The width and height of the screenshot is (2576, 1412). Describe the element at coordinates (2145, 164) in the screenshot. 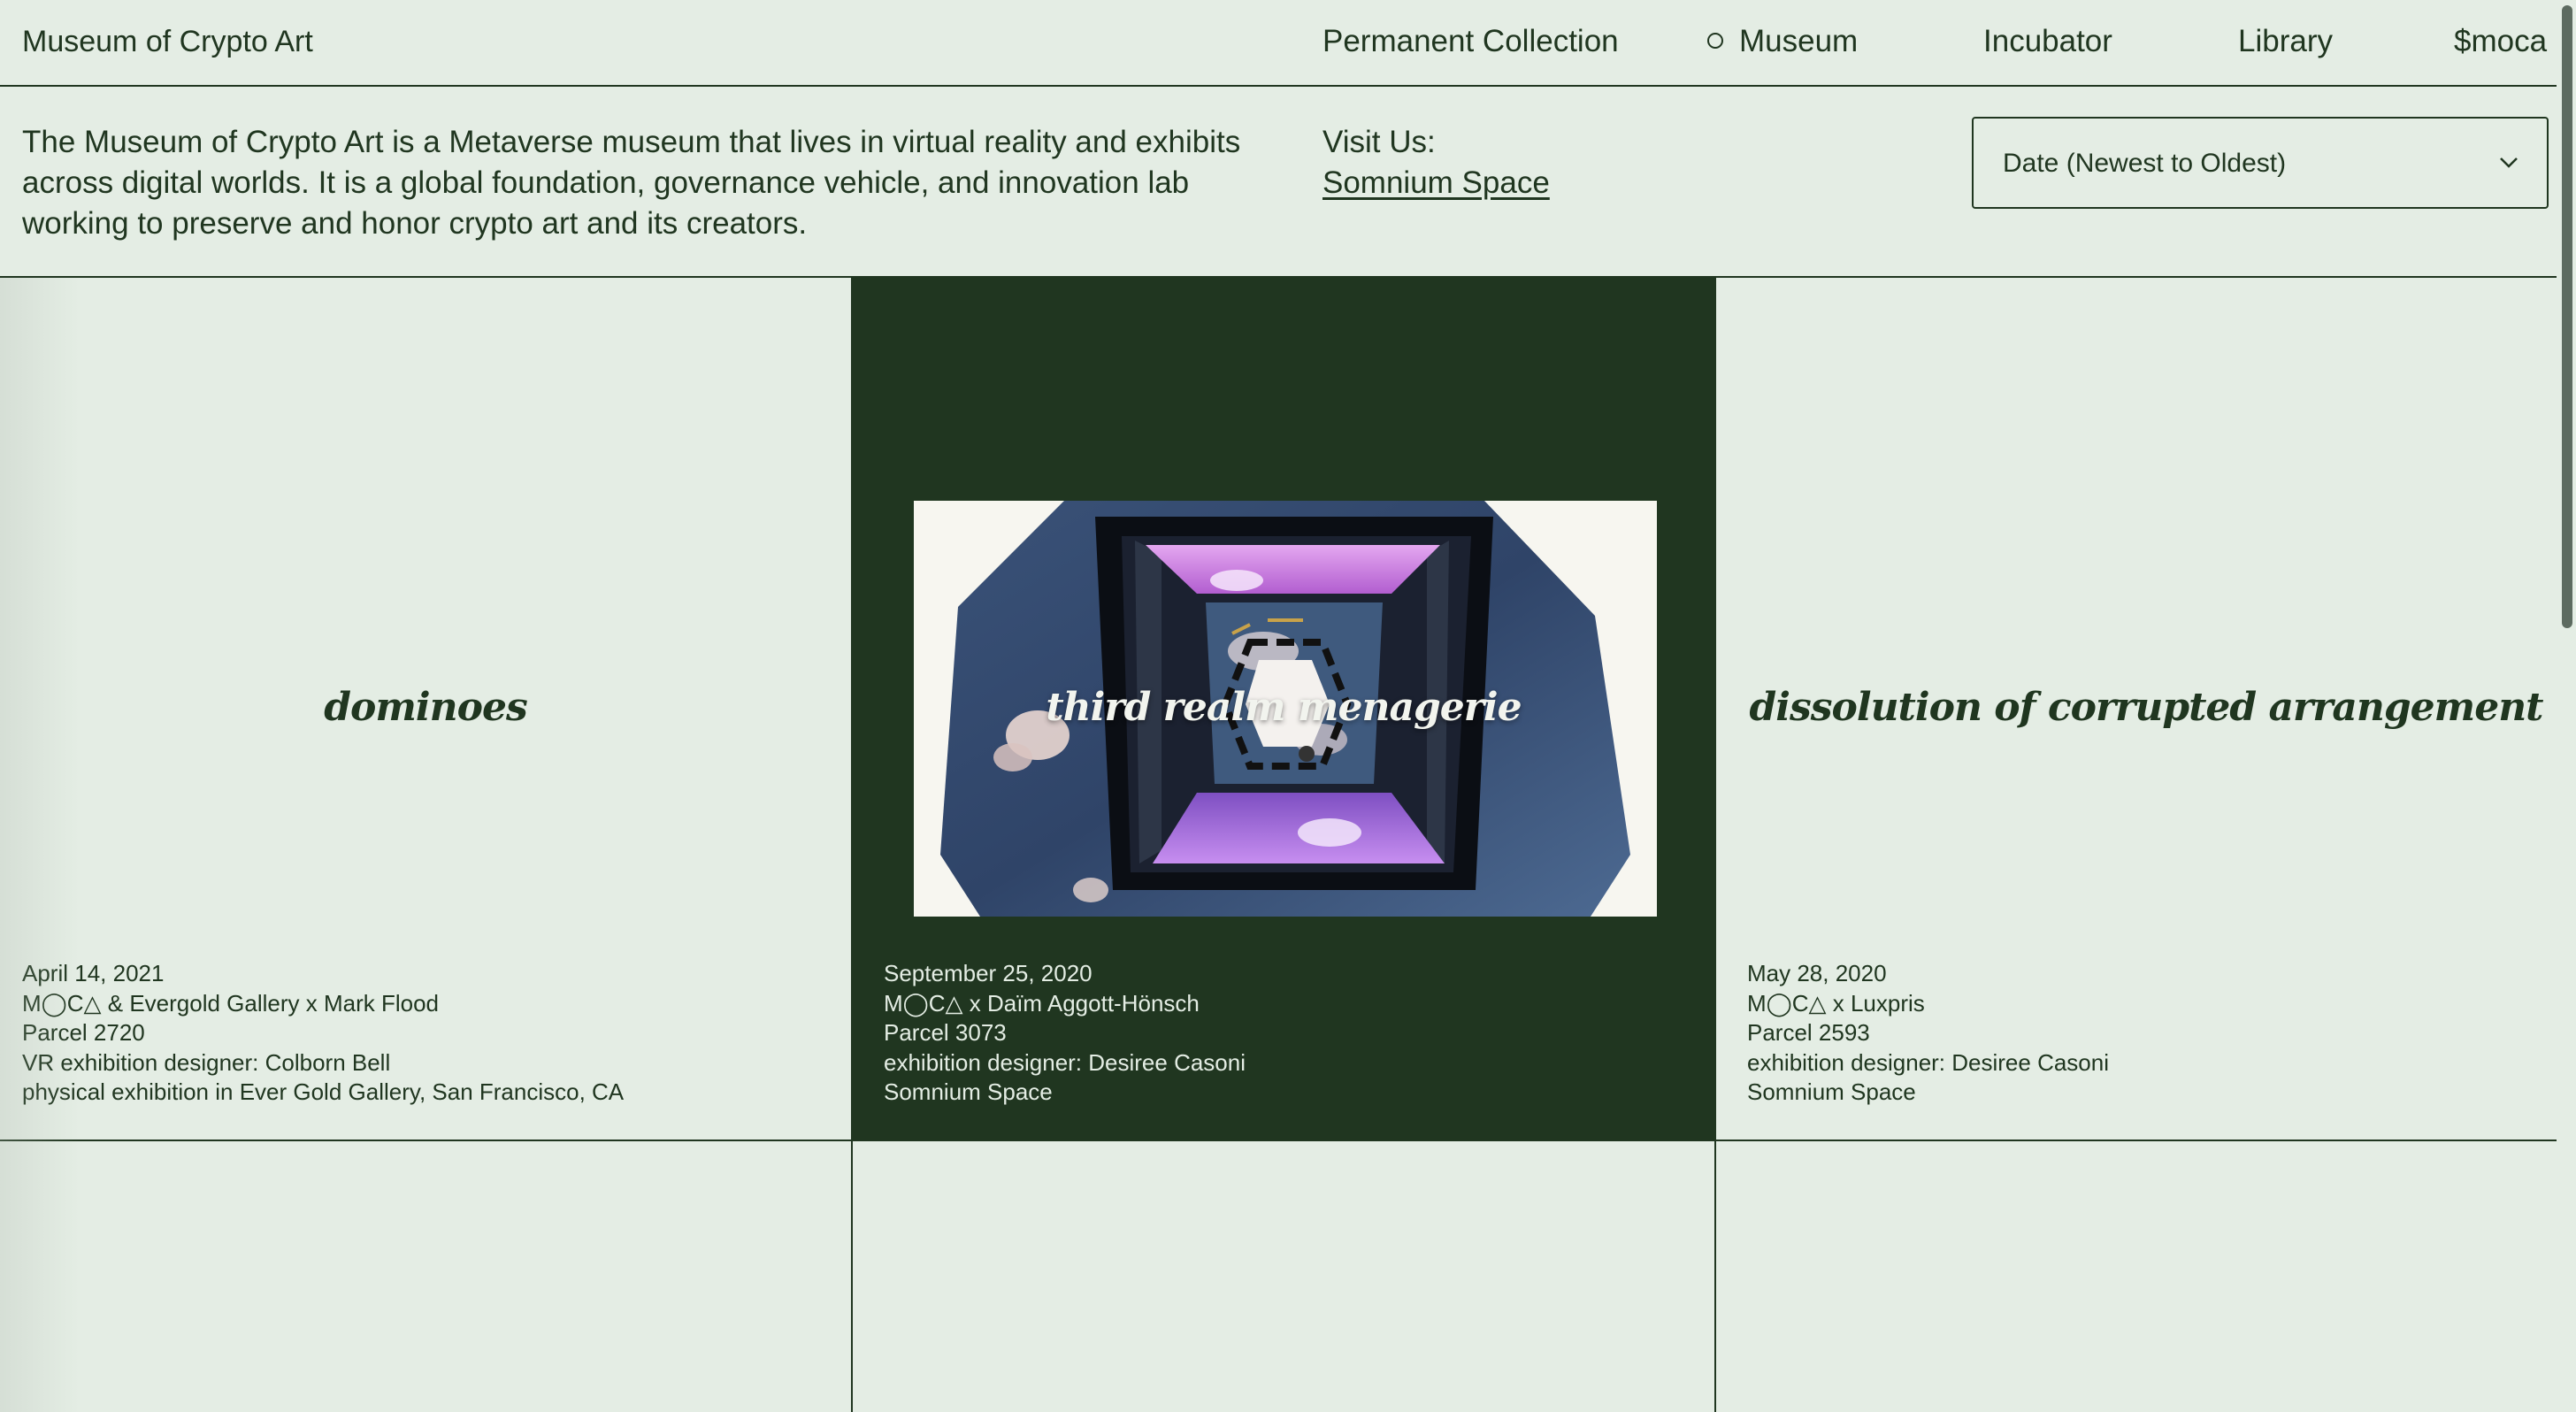

I see `sort-selected-value: Date (Newest to Oldest)` at that location.